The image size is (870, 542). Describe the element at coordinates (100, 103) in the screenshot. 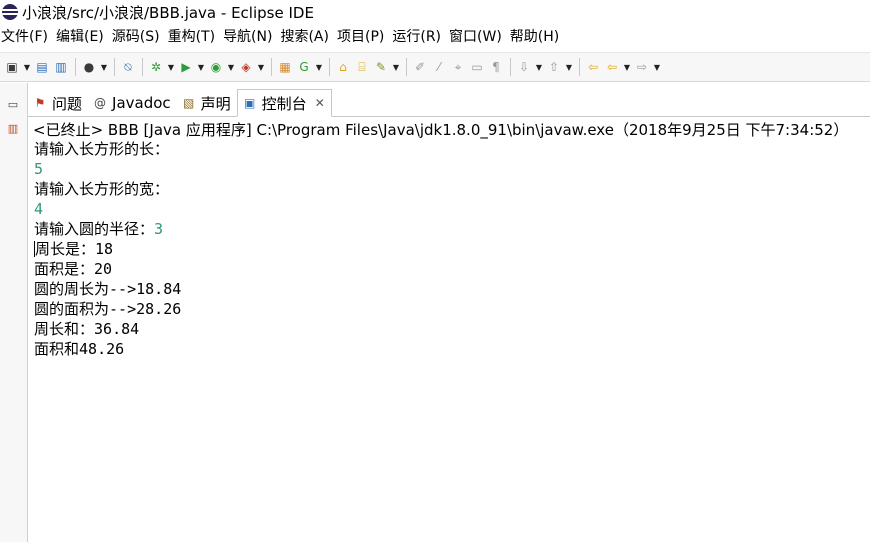

I see `javadoc-icon: @` at that location.